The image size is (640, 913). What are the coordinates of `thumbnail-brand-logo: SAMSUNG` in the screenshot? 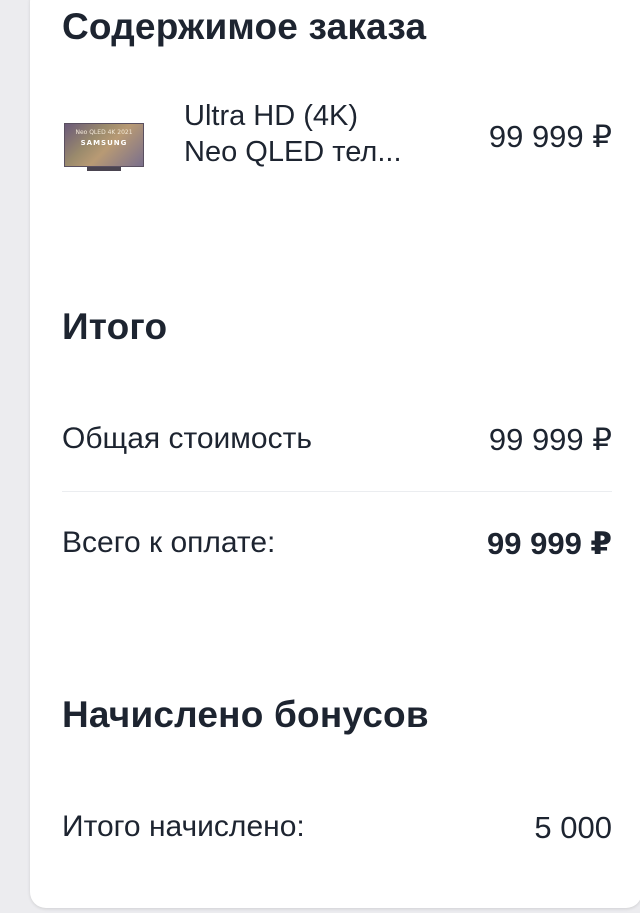 It's located at (104, 143).